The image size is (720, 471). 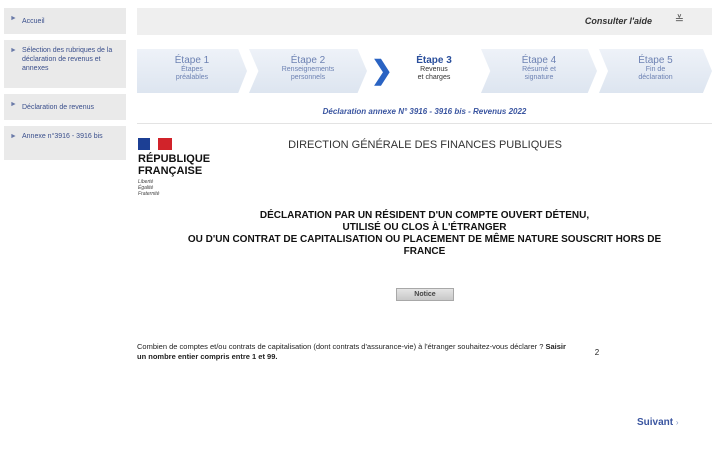 What do you see at coordinates (655, 73) in the screenshot?
I see `step-desc: Fin de déclaration` at bounding box center [655, 73].